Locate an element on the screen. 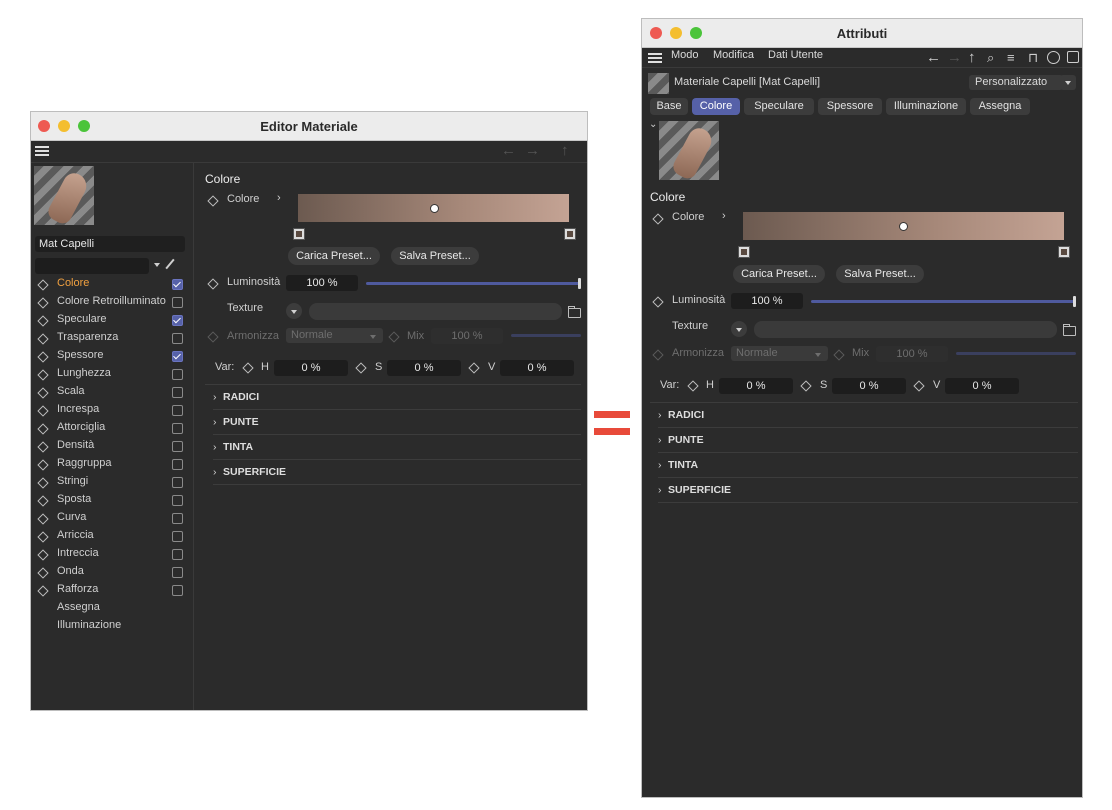 Image resolution: width=1112 pixels, height=810 pixels. channel-item: Increspa is located at coordinates (111, 410).